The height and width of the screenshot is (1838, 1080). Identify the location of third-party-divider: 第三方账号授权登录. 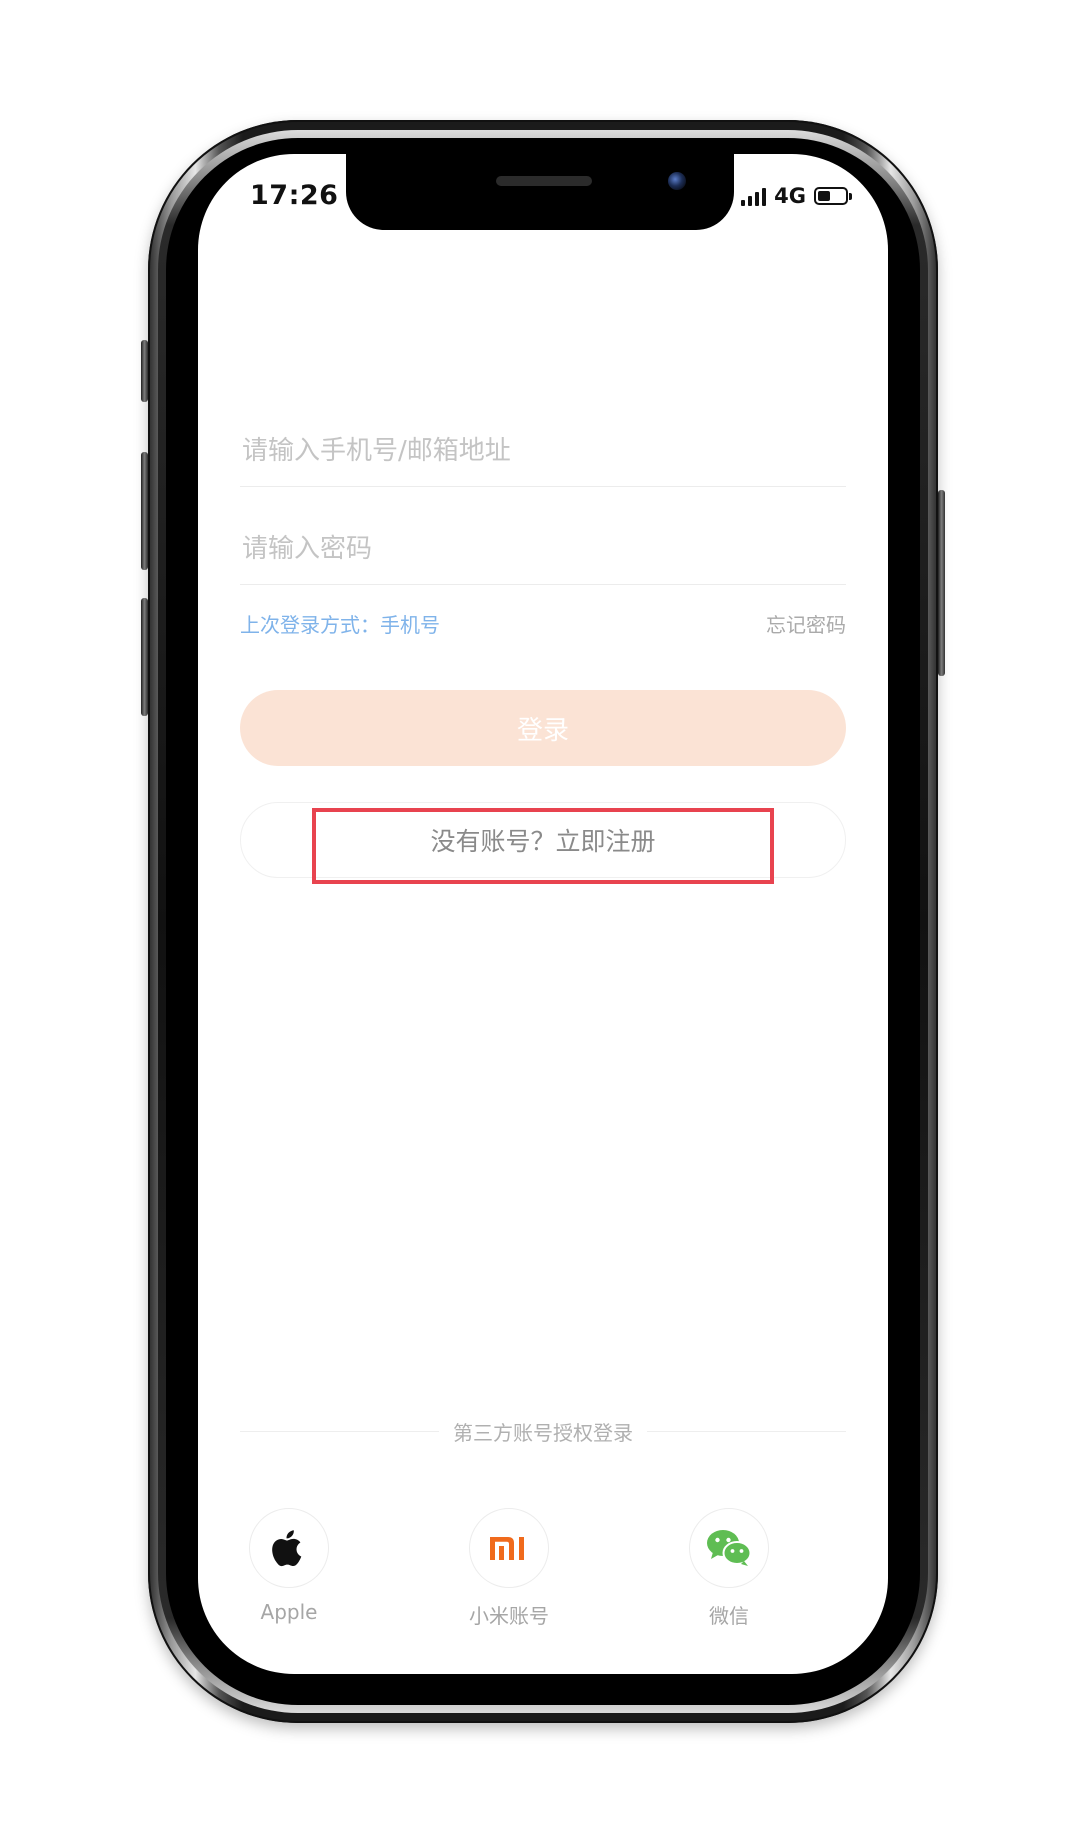
(543, 1431).